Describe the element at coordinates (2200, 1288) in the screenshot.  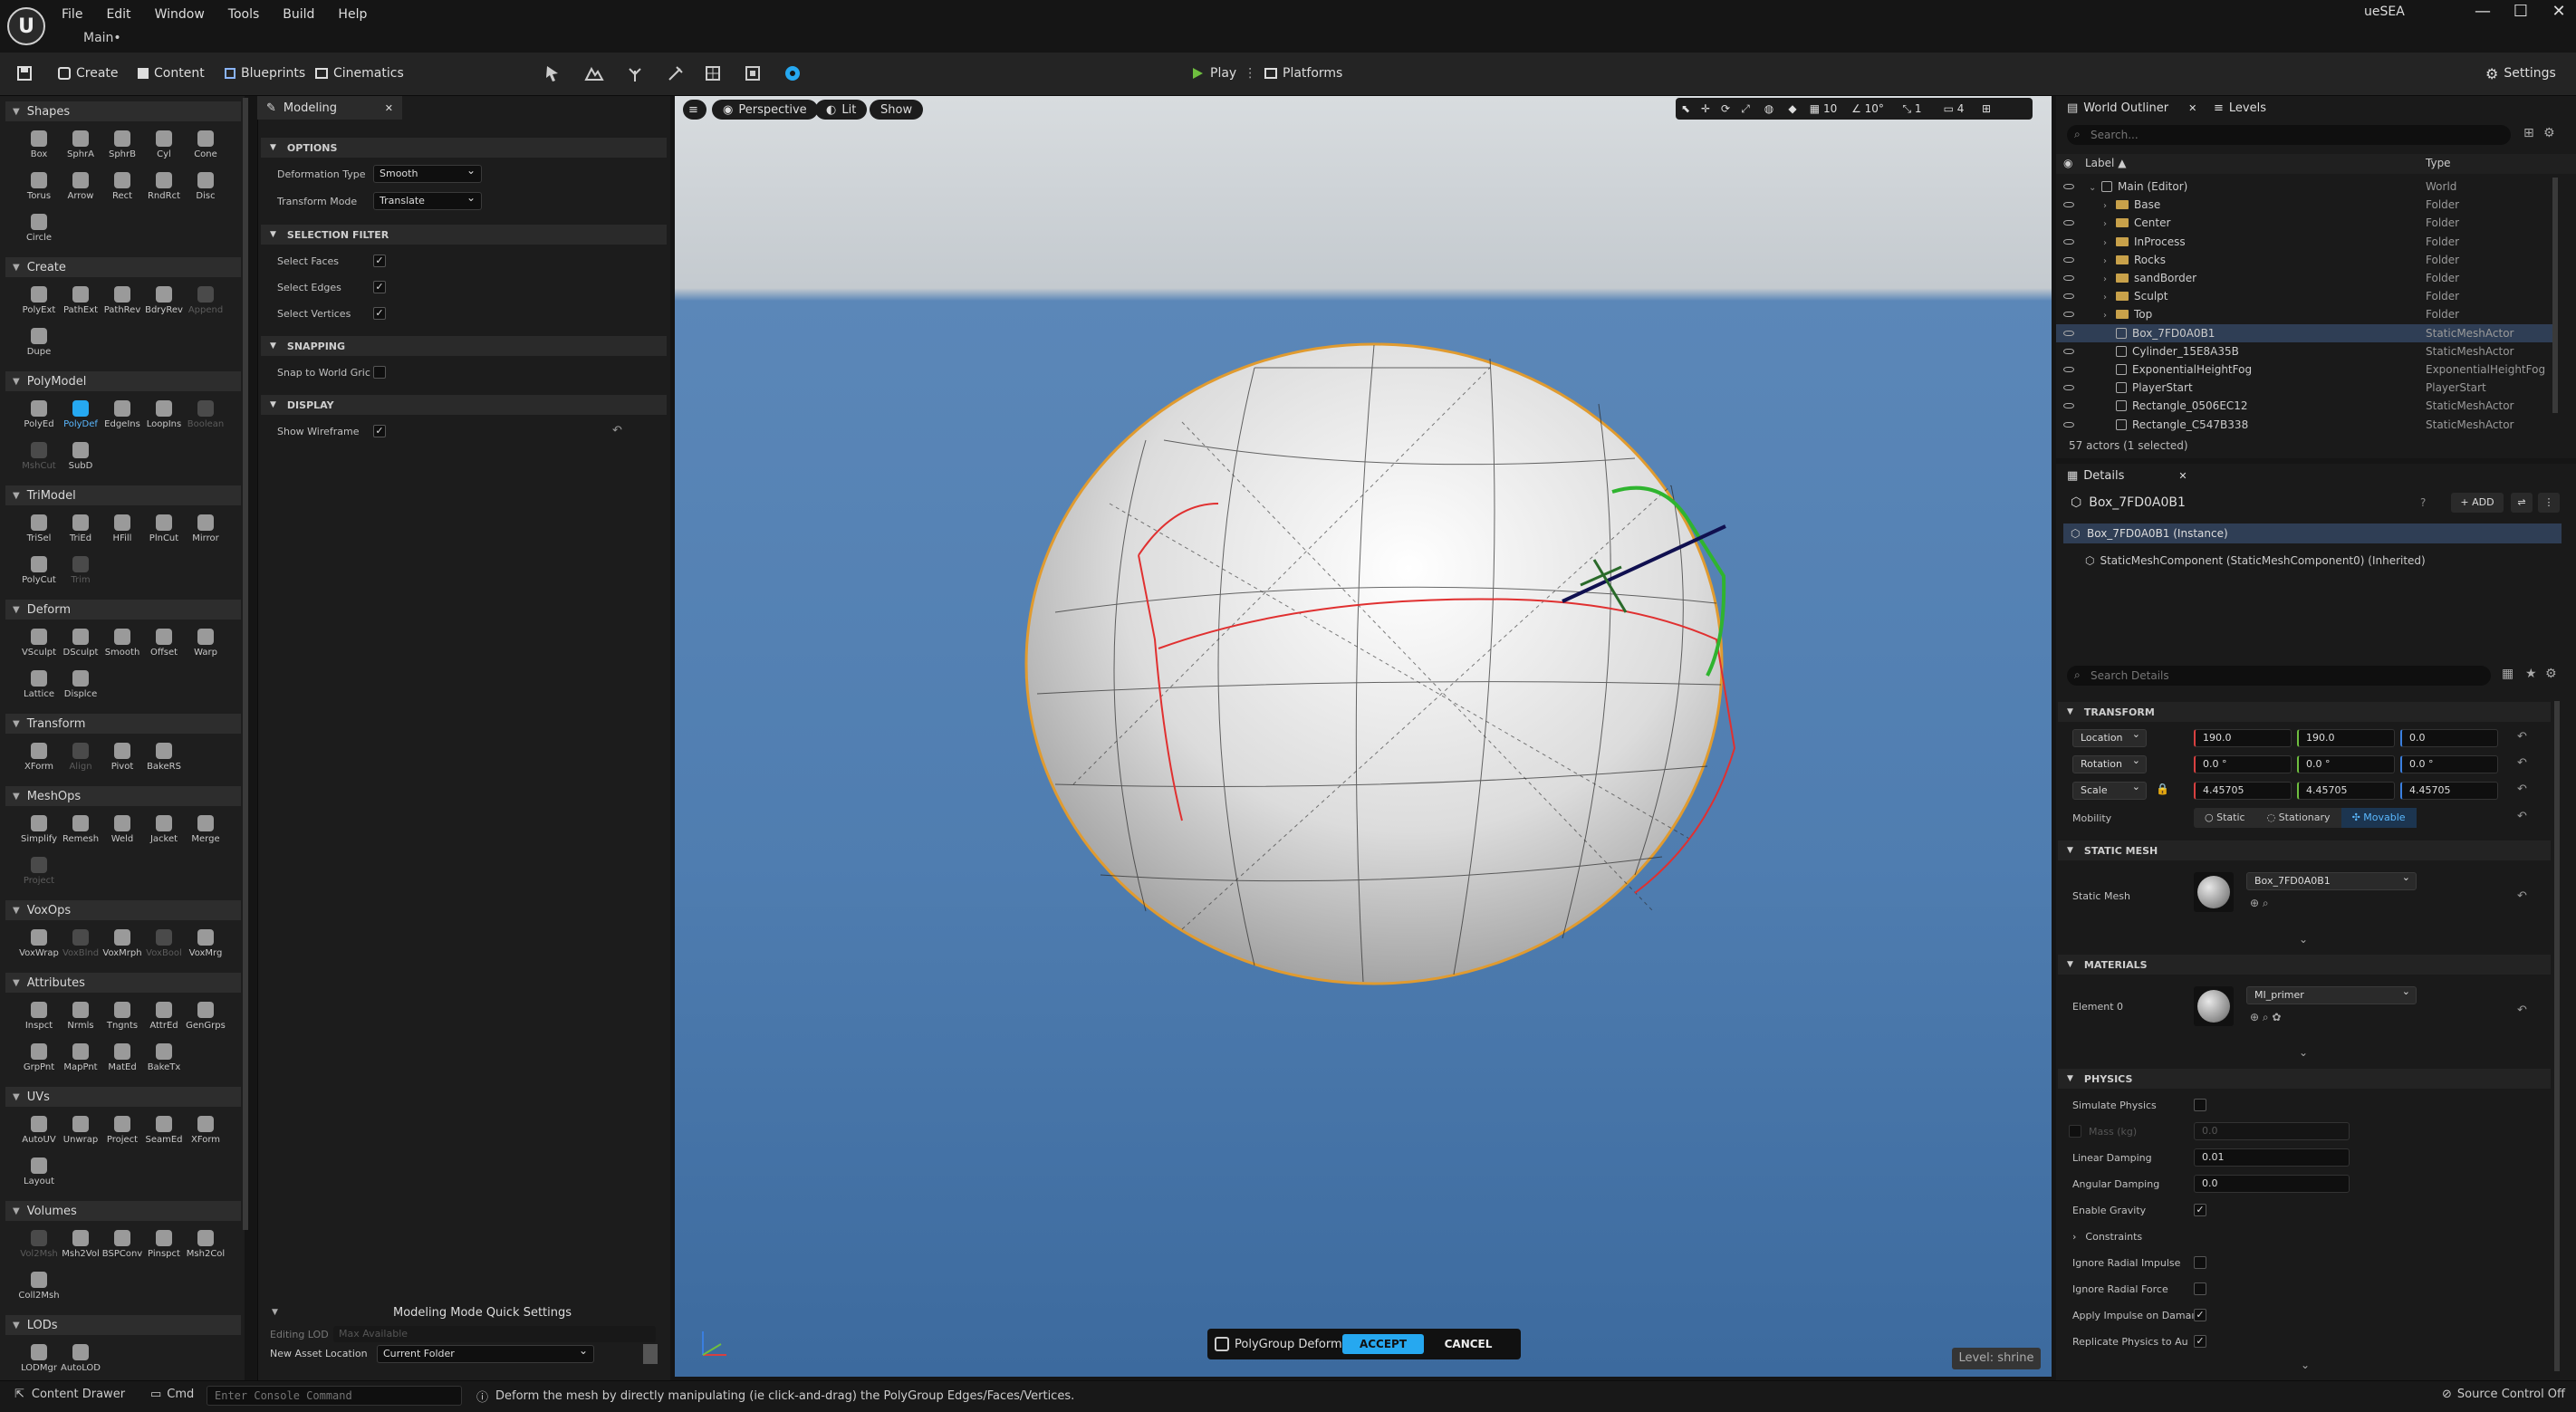
I see `ignore-radial-force-checkbox` at that location.